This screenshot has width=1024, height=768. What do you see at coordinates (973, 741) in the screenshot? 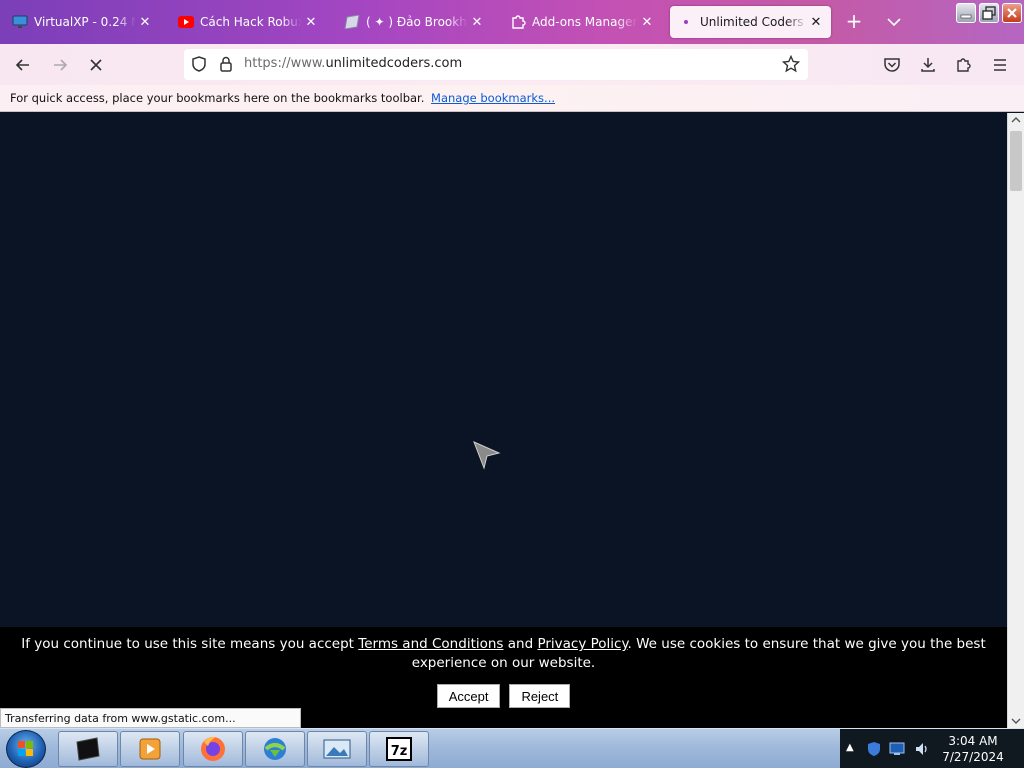
I see `clock-time: 3:04 AM` at bounding box center [973, 741].